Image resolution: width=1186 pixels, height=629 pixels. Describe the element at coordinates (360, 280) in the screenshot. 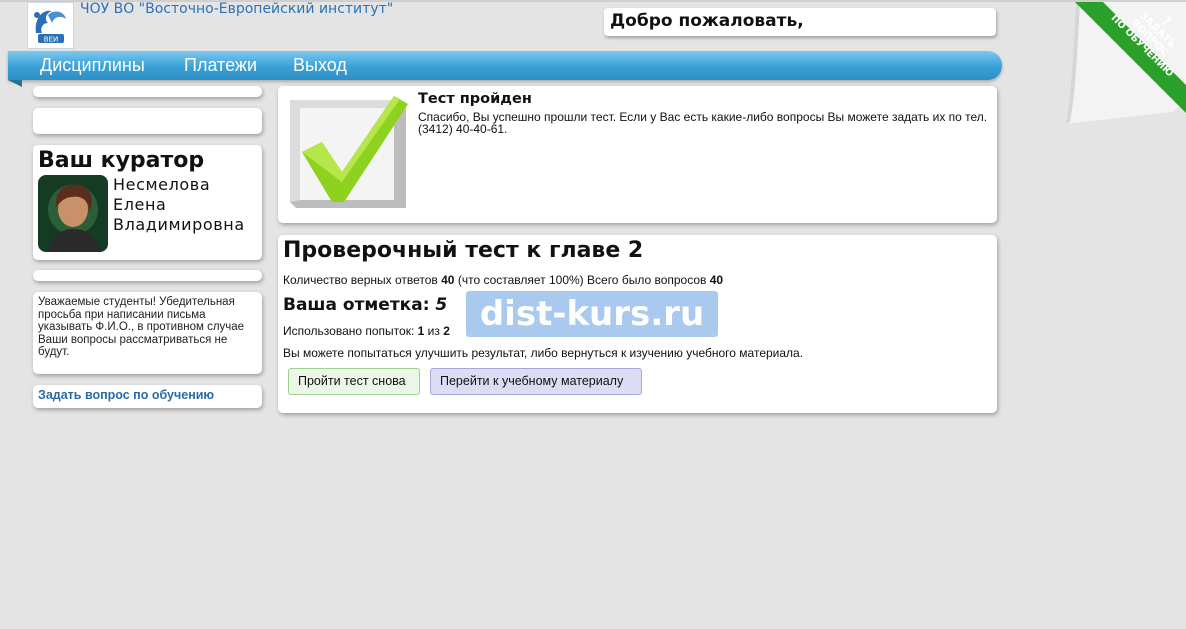

I see `correct-label: Количество верных ответов` at that location.